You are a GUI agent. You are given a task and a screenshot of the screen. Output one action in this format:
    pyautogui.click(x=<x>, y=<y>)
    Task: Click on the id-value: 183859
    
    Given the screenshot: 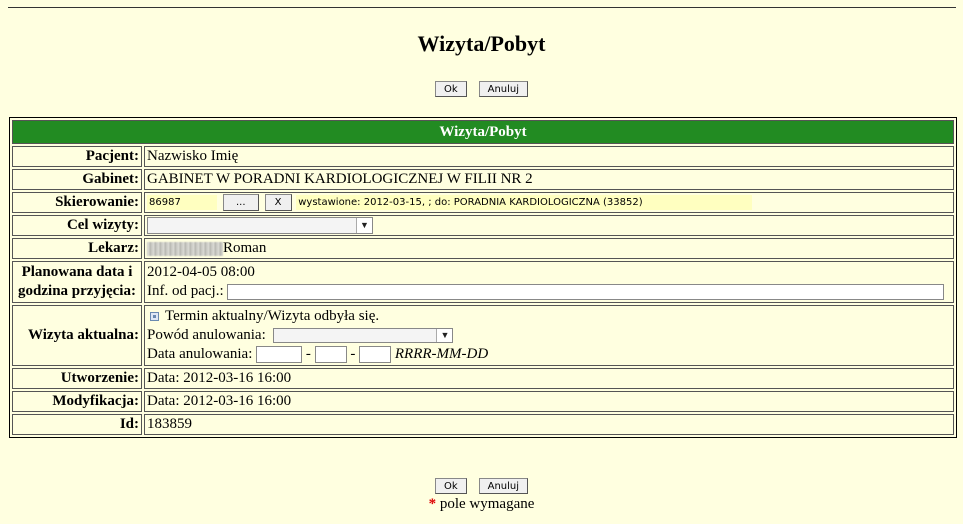 What is the action you would take?
    pyautogui.click(x=549, y=425)
    